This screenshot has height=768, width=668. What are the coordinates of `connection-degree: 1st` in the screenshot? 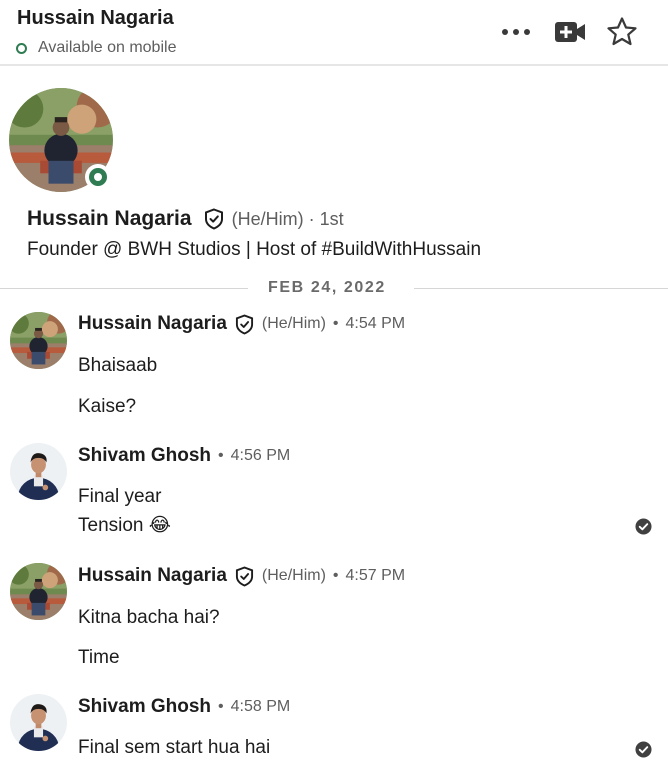 It's located at (331, 218).